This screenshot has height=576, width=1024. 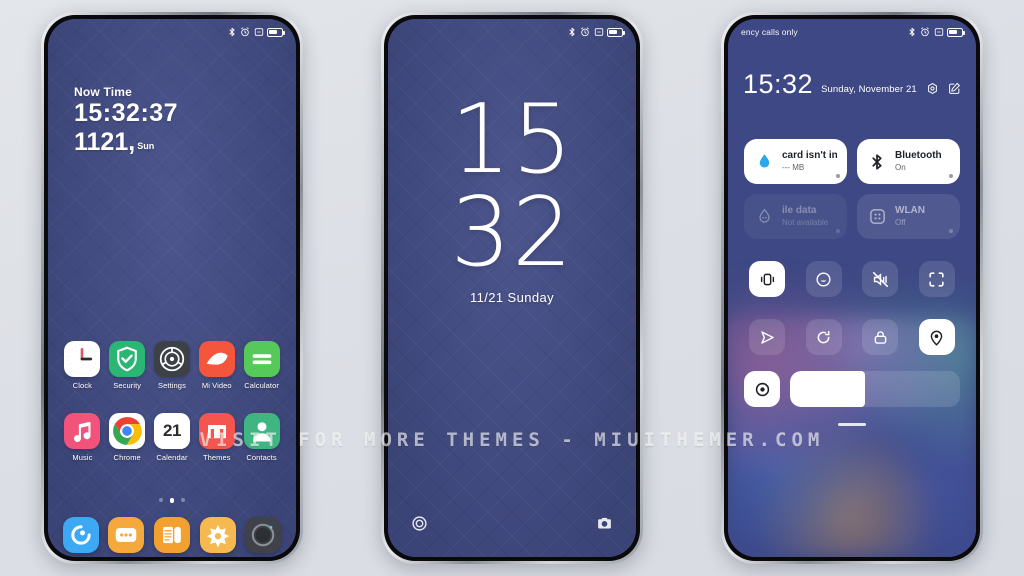 I want to click on brightness-row, so click(x=852, y=389).